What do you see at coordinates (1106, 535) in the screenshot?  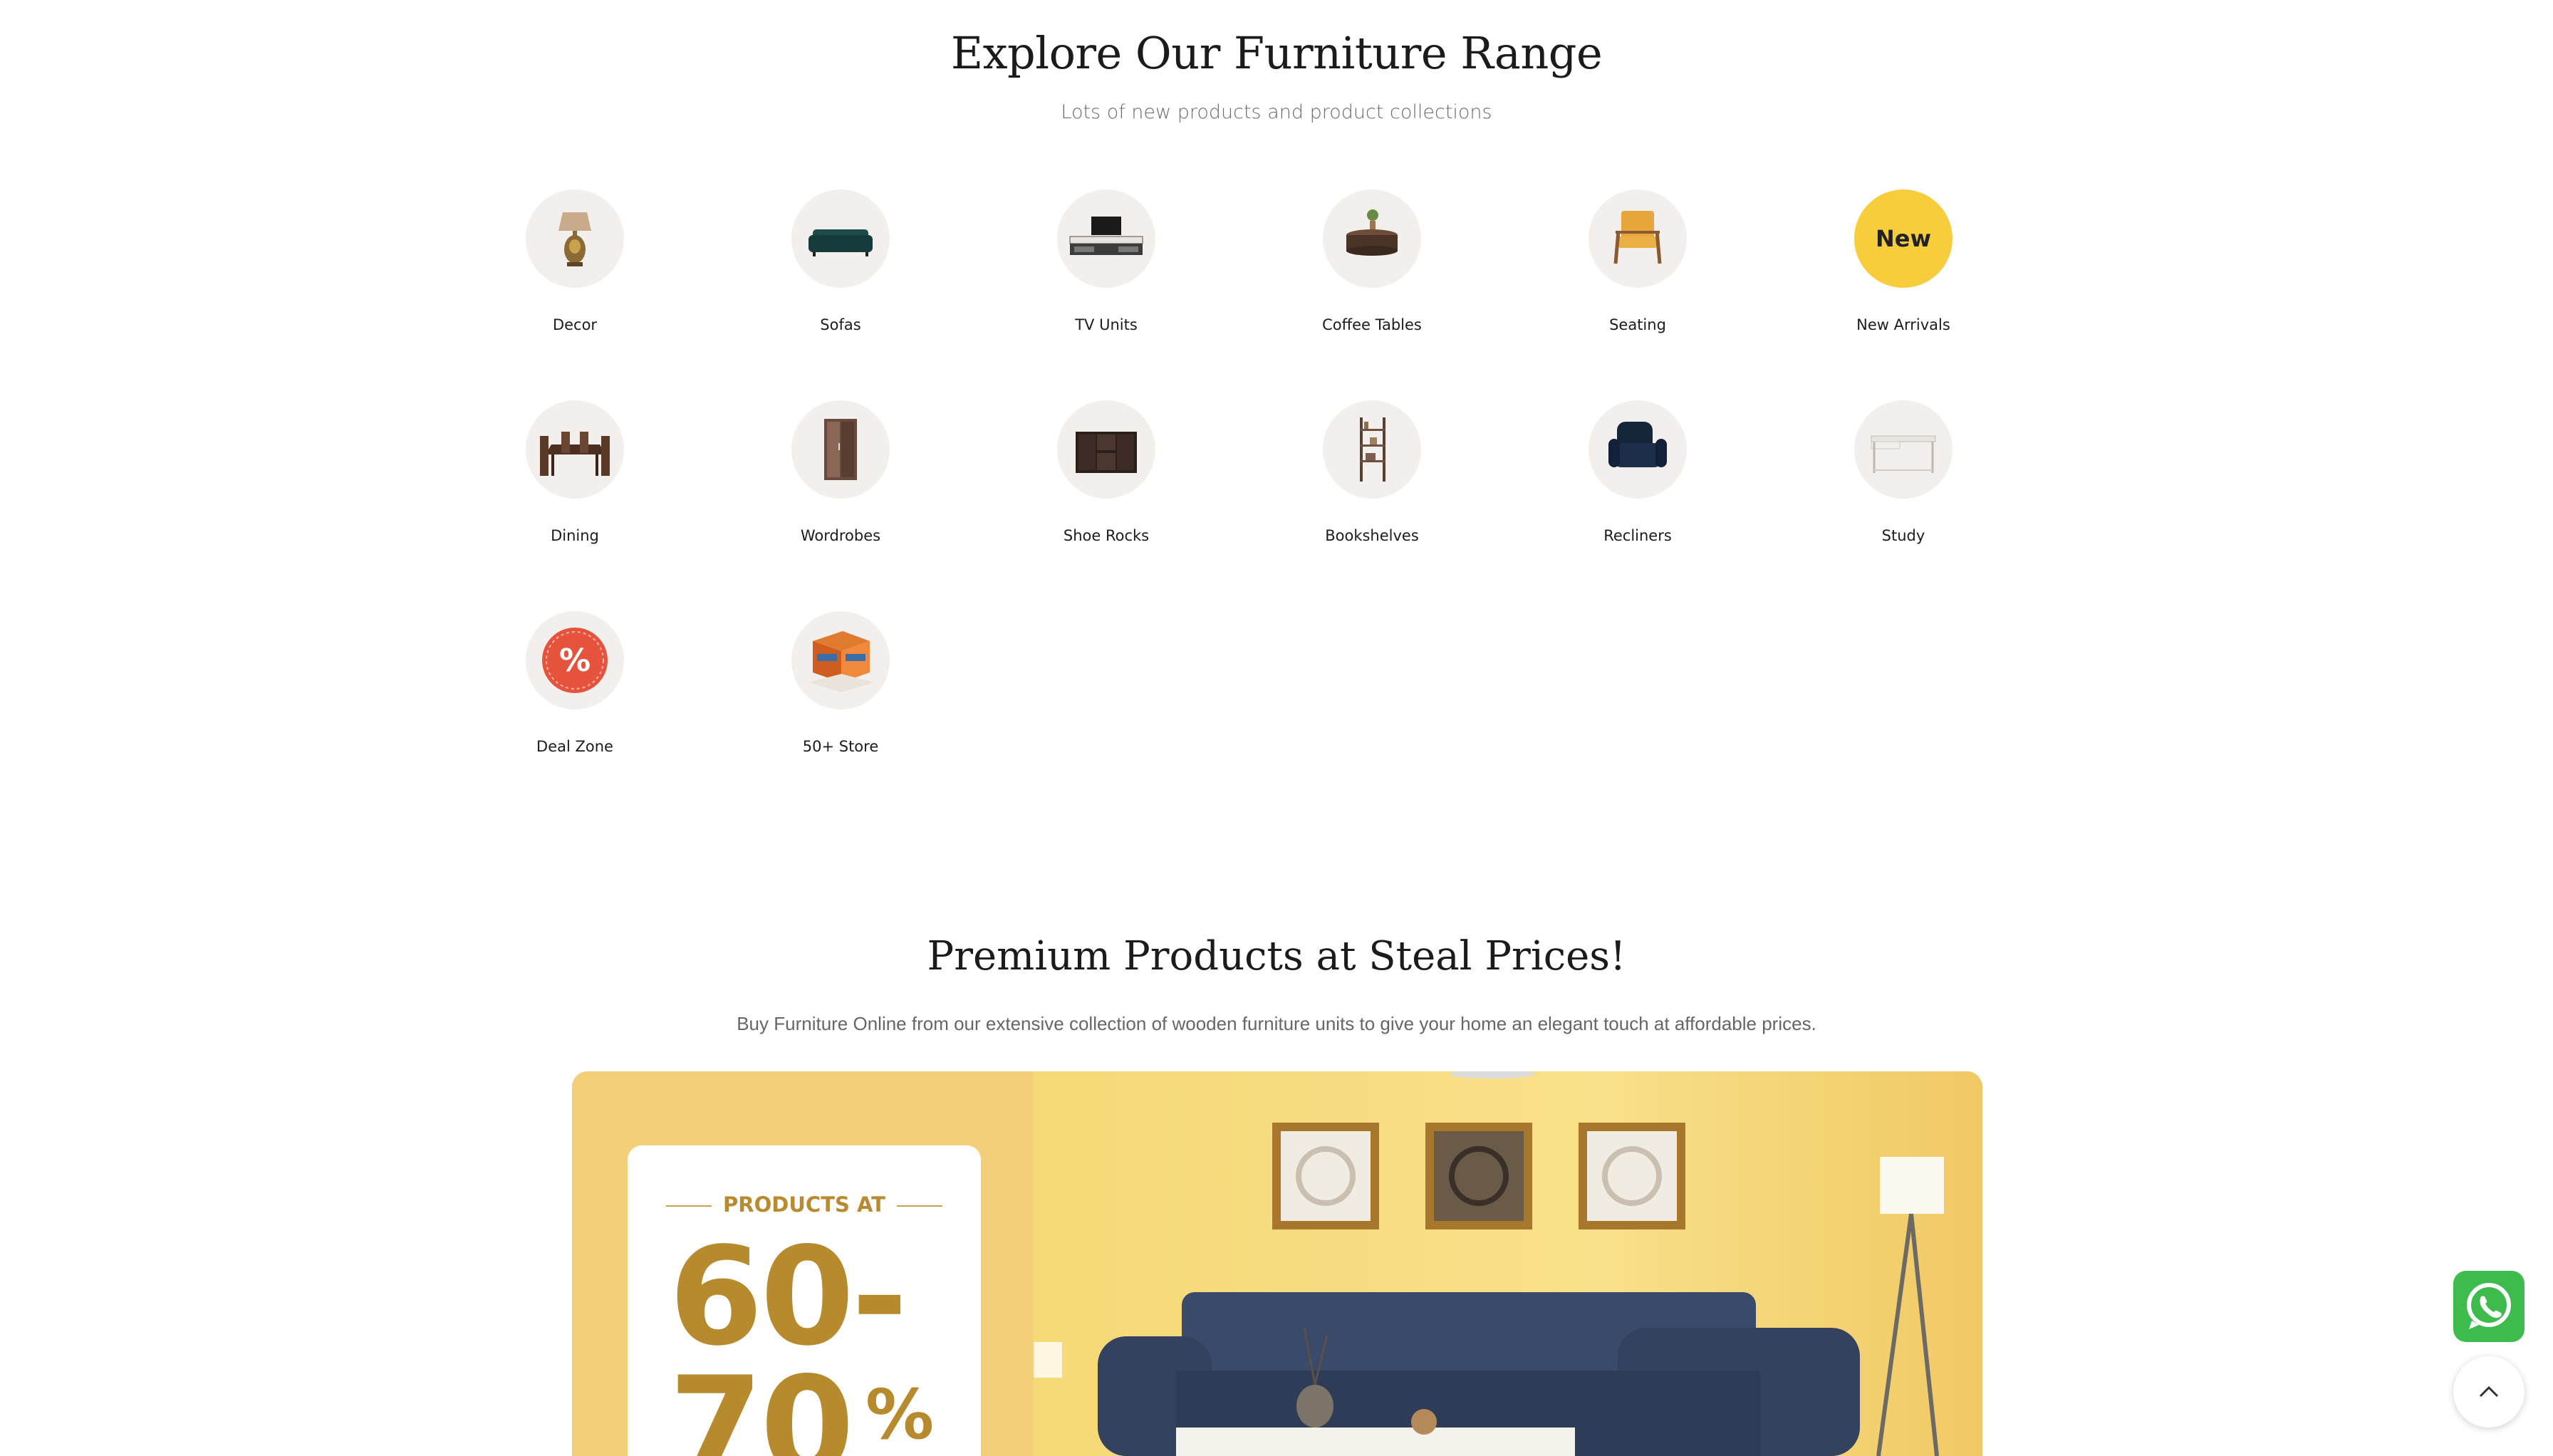 I see `category-label: Shoe Rocks` at bounding box center [1106, 535].